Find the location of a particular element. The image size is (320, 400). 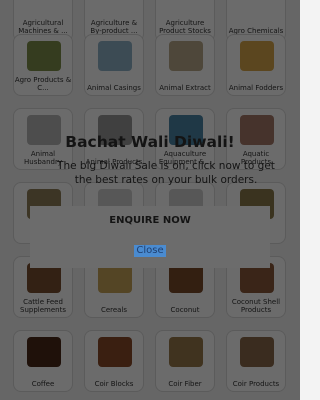

close-label: Close is located at coordinates (150, 251).